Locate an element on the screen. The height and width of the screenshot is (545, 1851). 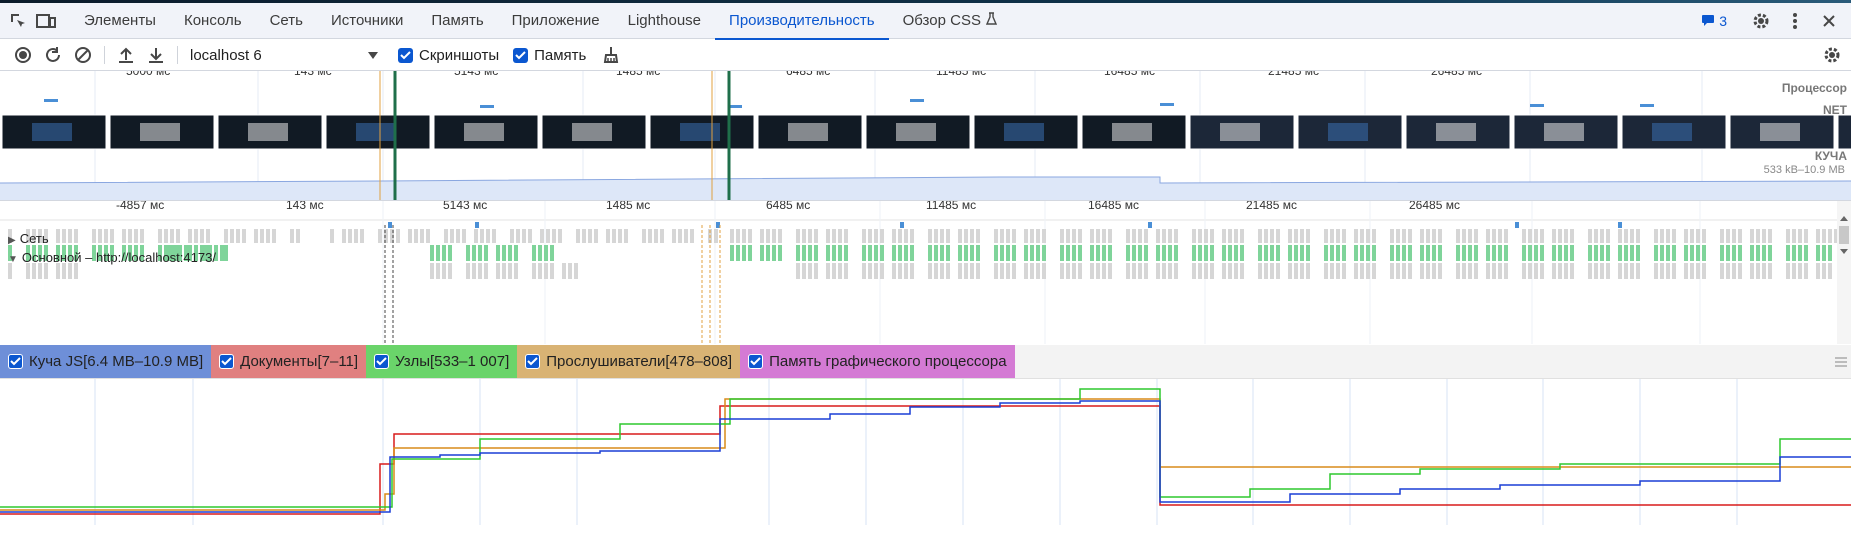
main-track-header: ▼ Основной – http://localhost:4173/ is located at coordinates (112, 257).